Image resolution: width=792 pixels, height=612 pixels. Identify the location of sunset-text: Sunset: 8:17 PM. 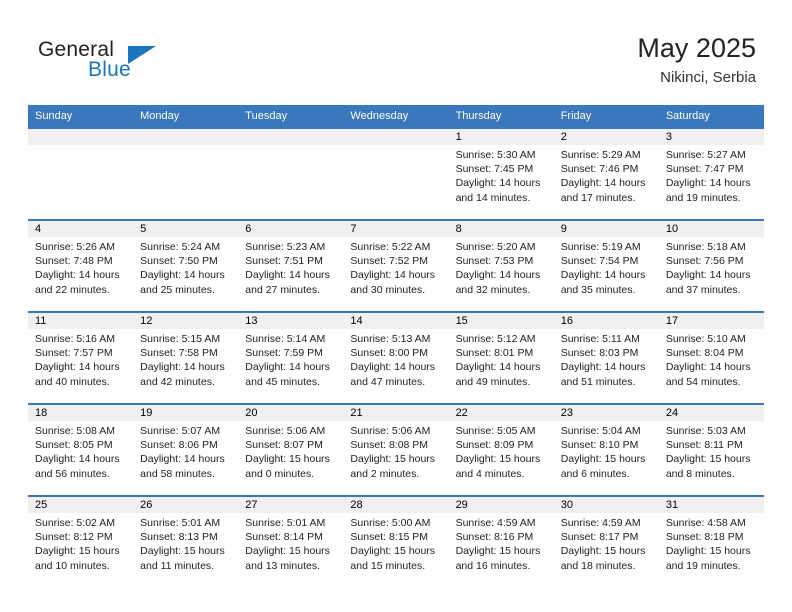
(599, 537).